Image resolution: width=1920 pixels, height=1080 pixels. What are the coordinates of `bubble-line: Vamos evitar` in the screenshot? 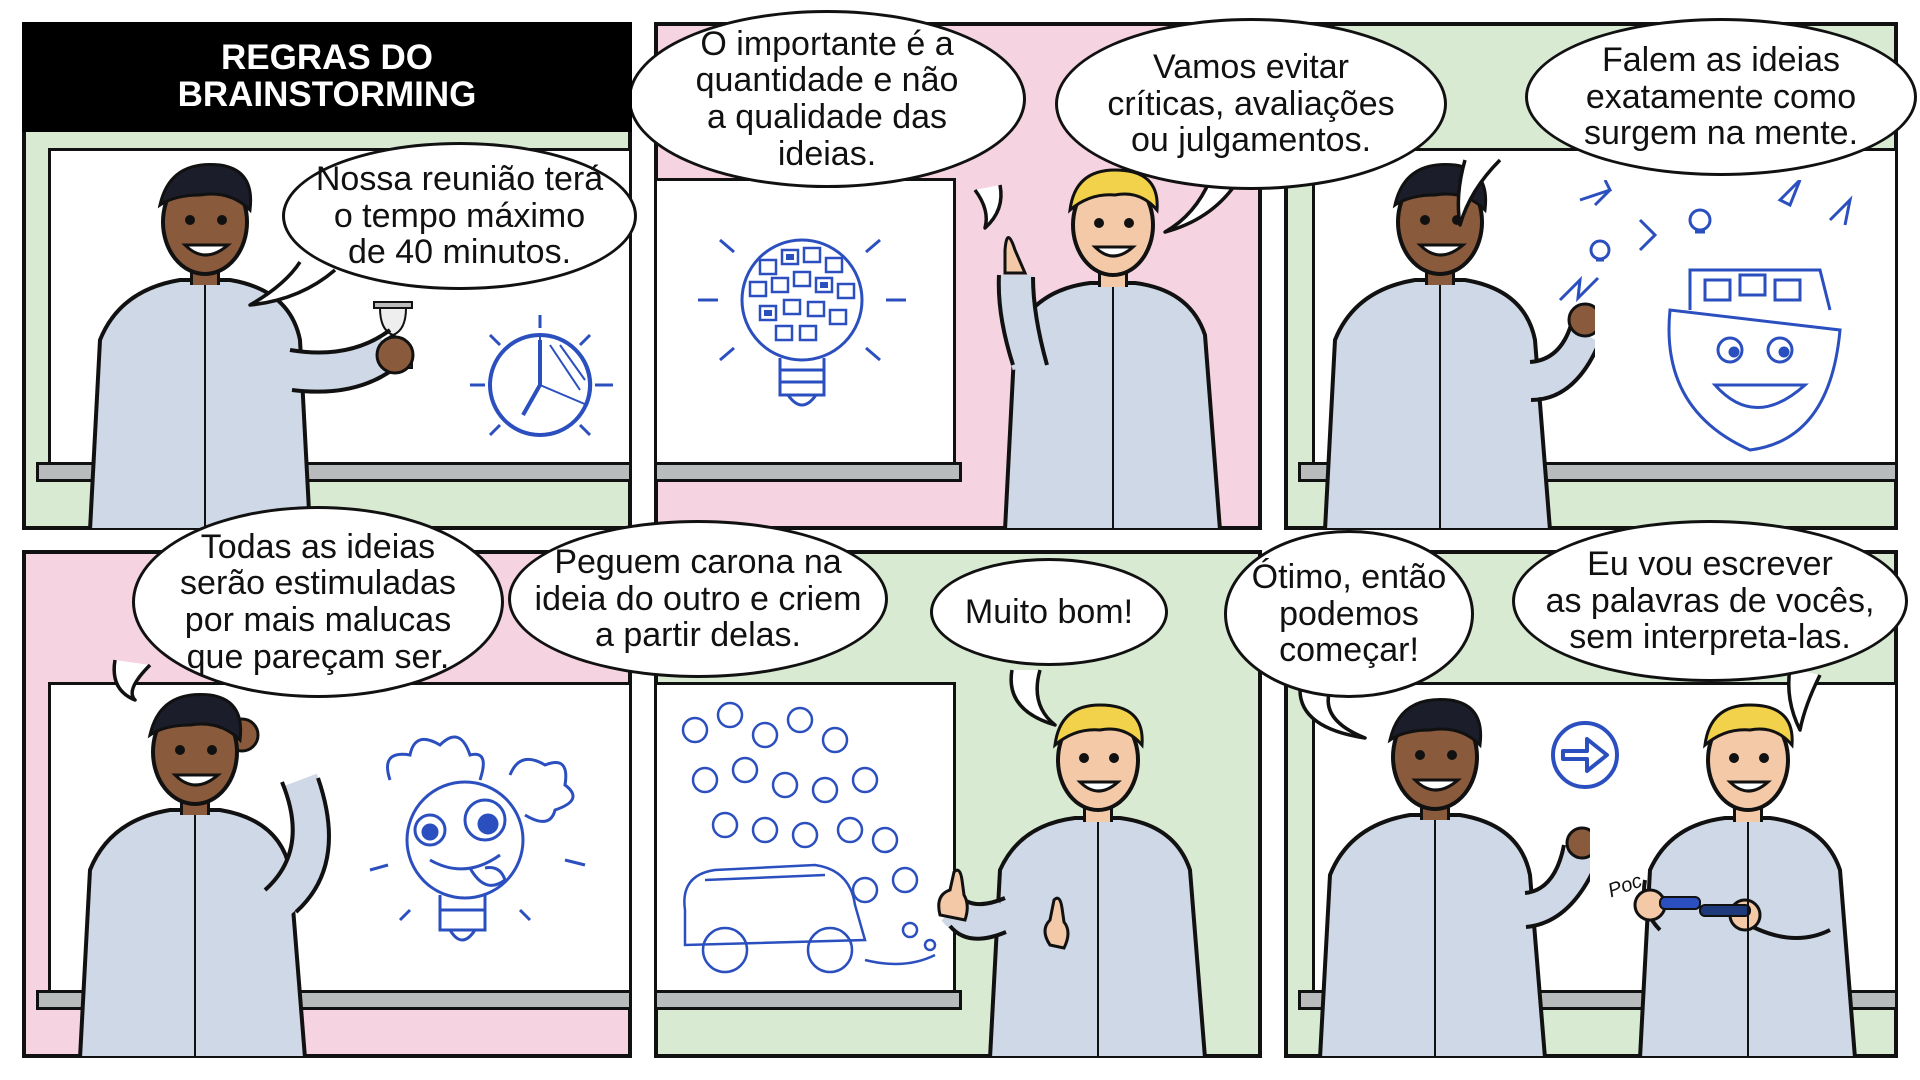 It's located at (1251, 66).